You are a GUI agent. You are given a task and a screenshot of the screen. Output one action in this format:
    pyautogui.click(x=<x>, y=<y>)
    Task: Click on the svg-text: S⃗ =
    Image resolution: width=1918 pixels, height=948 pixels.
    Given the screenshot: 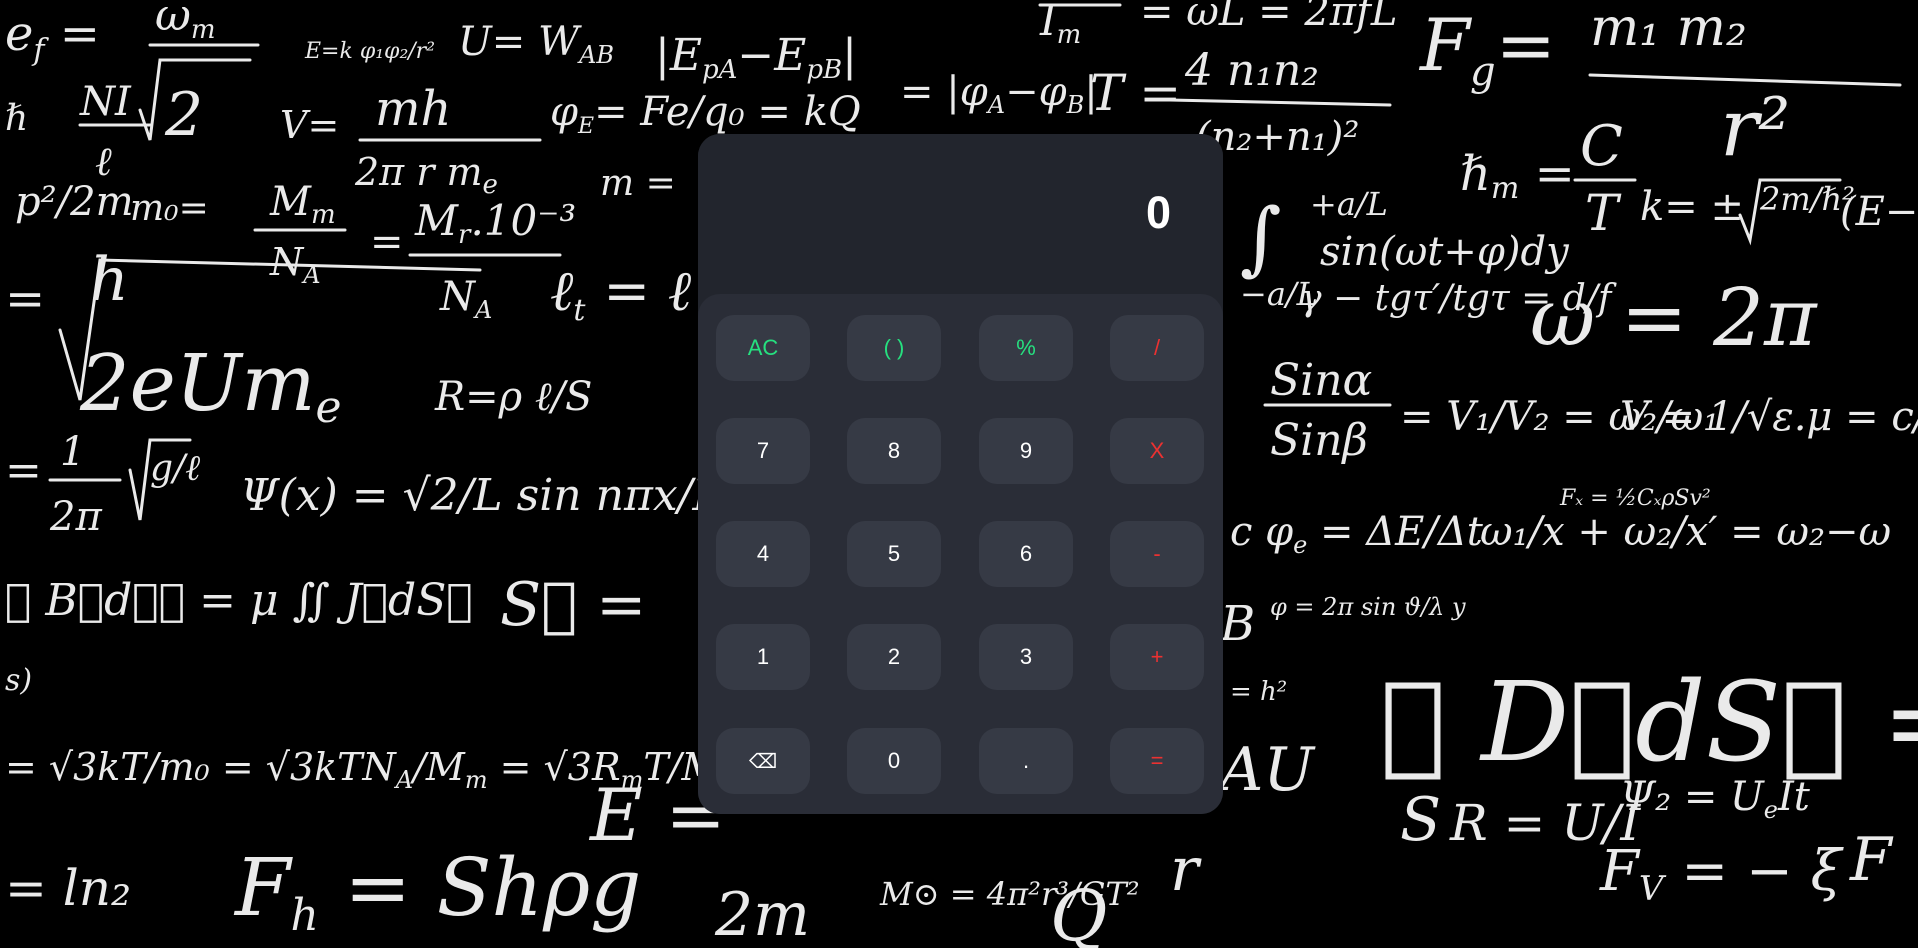 What is the action you would take?
    pyautogui.click(x=573, y=605)
    